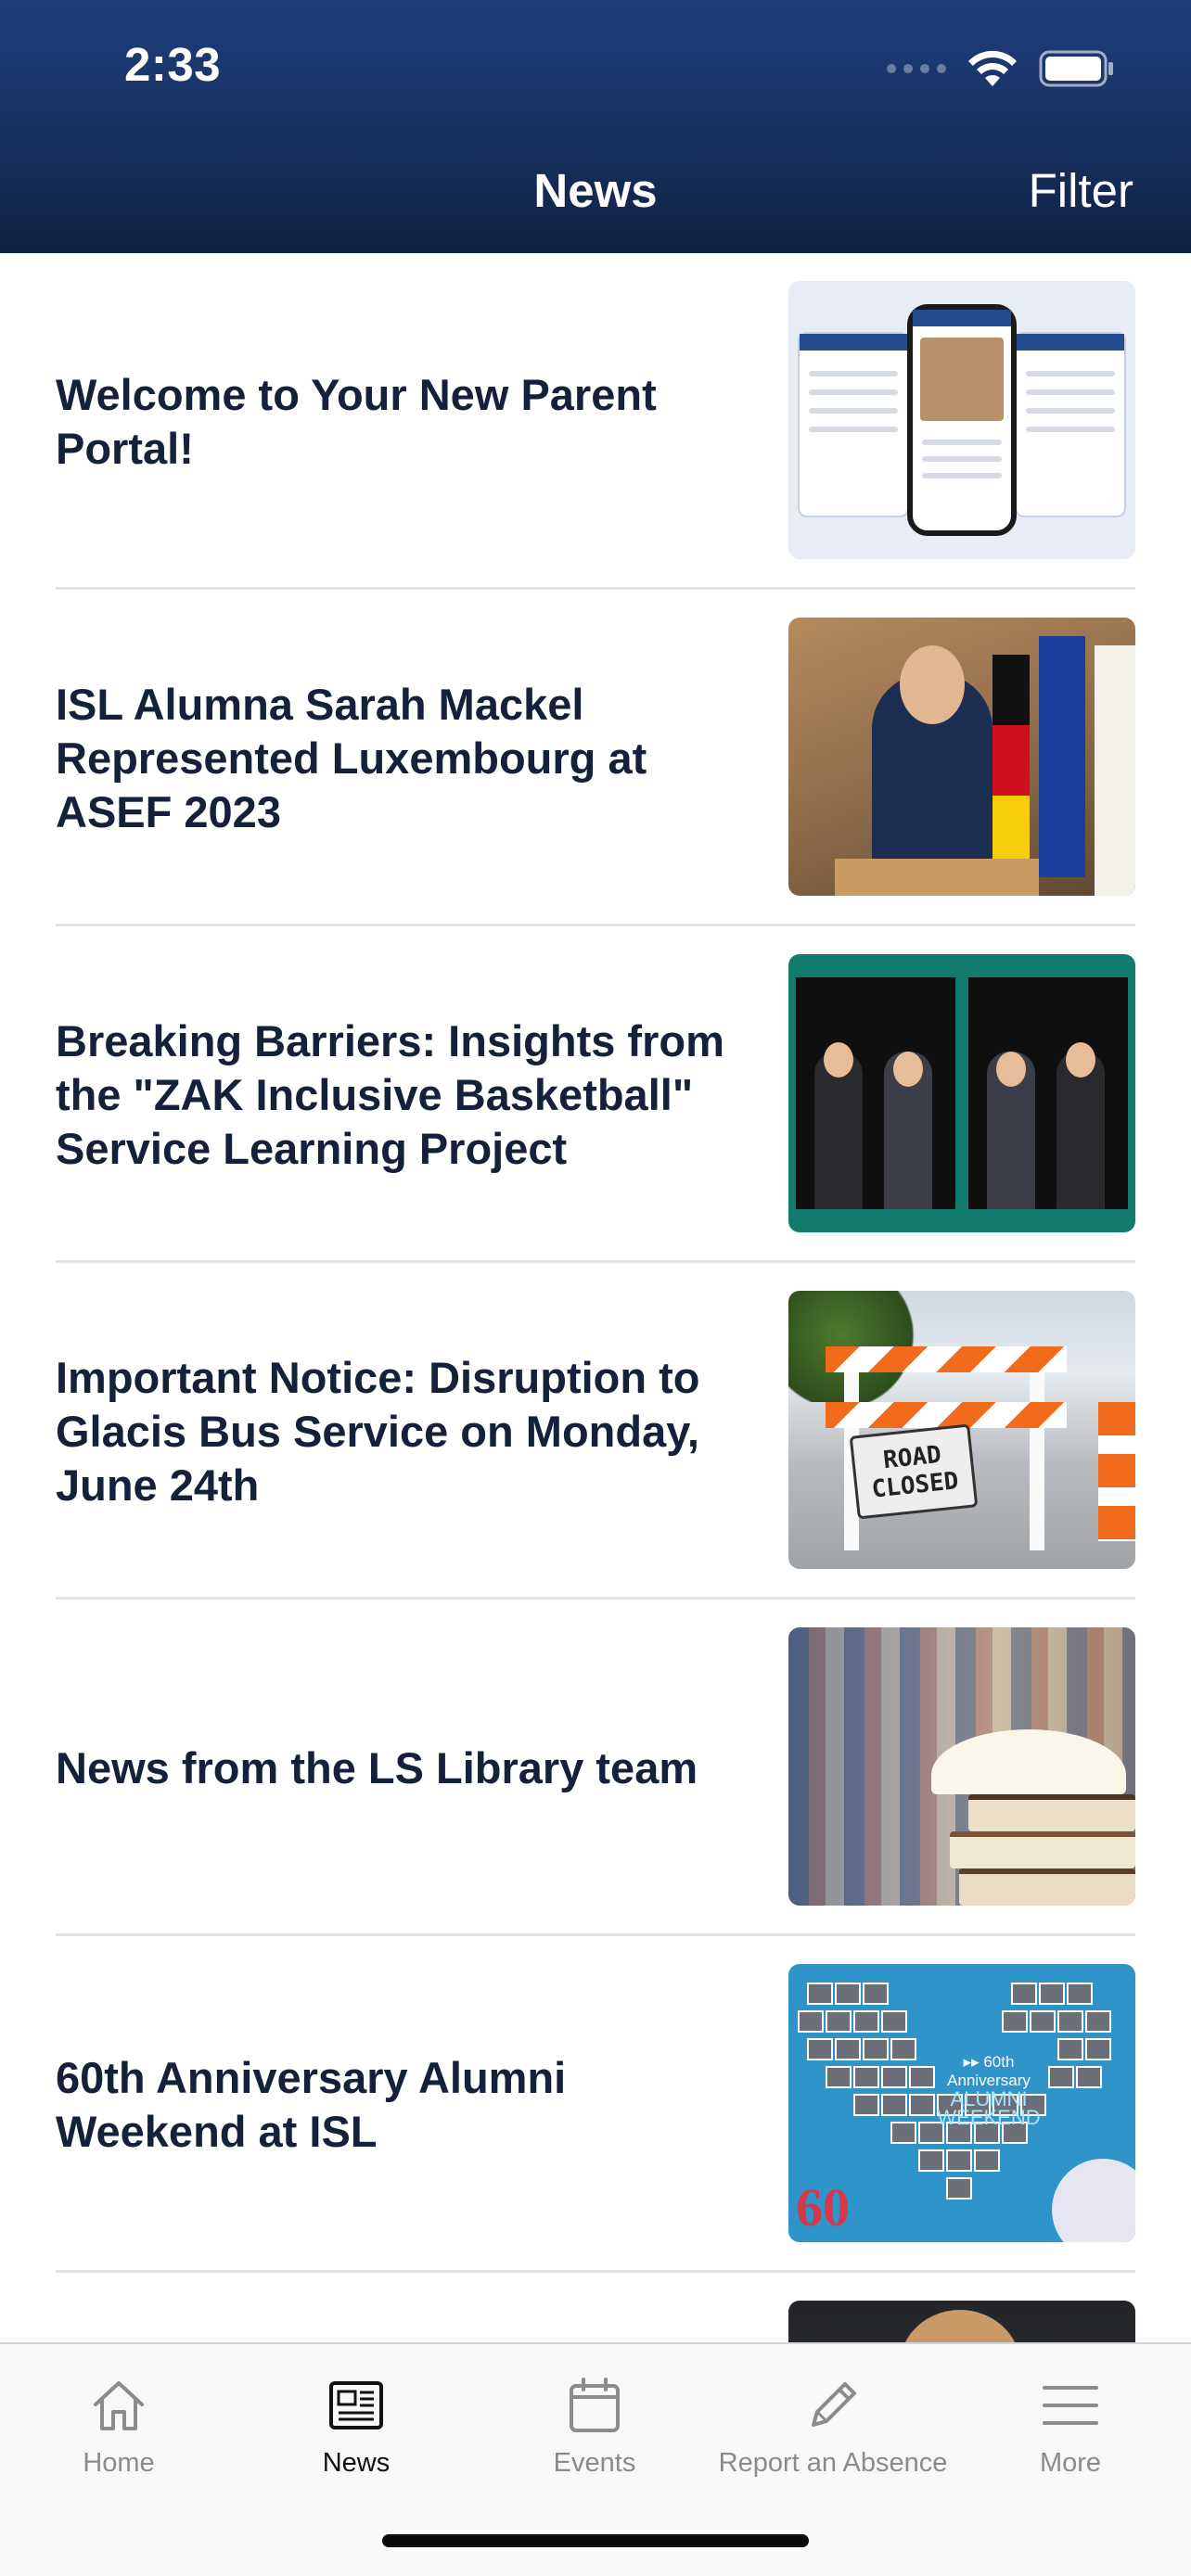 The height and width of the screenshot is (2576, 1191). What do you see at coordinates (833, 2406) in the screenshot?
I see `pencil-icon` at bounding box center [833, 2406].